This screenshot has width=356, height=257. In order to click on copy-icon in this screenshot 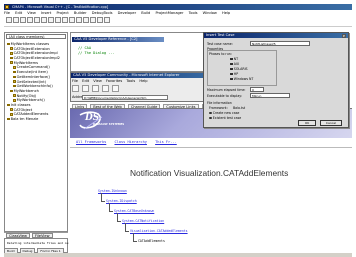, I will do `click(44, 20)`.